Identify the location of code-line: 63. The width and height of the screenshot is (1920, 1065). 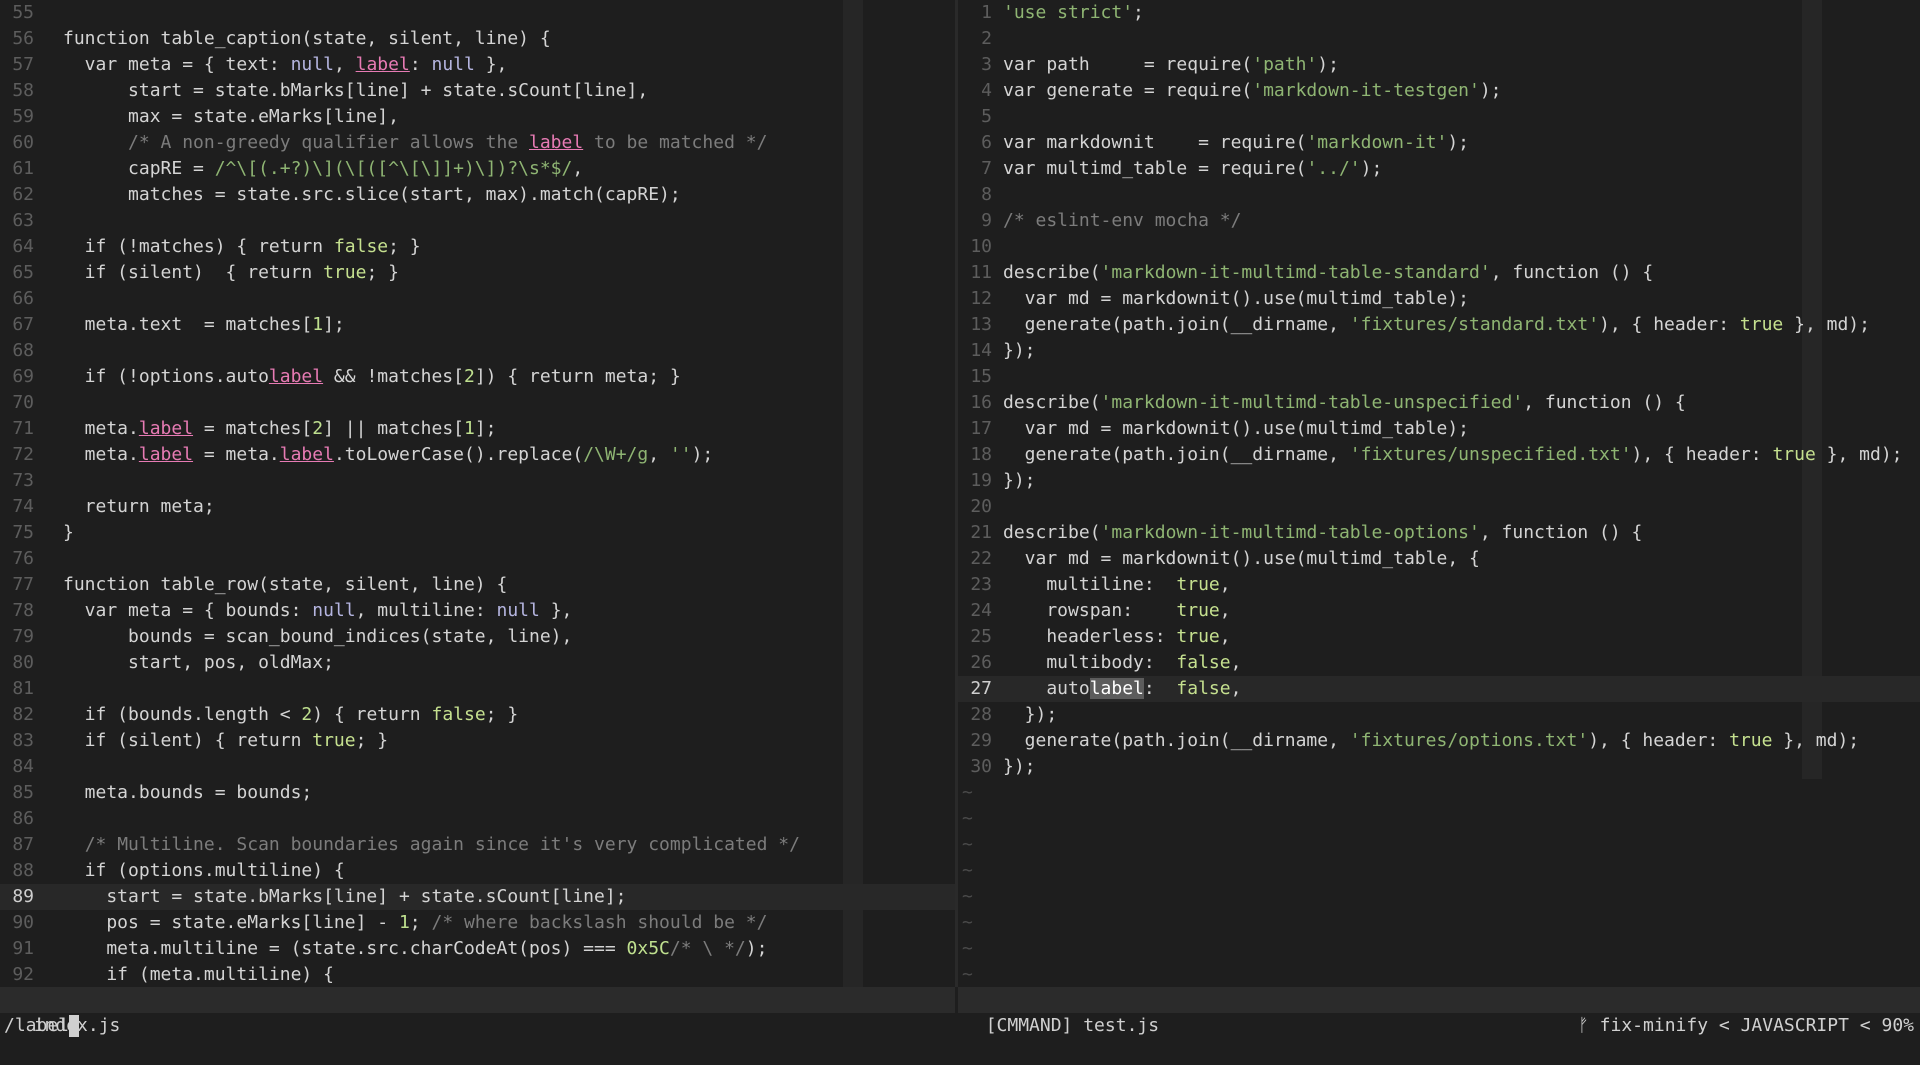
(477, 221).